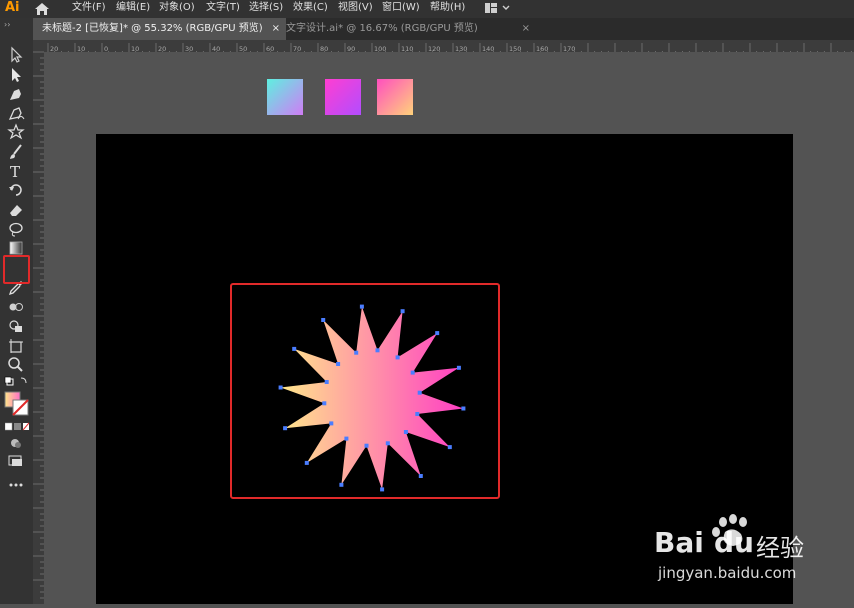 Image resolution: width=854 pixels, height=608 pixels. I want to click on baidu-watermark: Bai du 经验 jingyan.baidu.com, so click(750, 552).